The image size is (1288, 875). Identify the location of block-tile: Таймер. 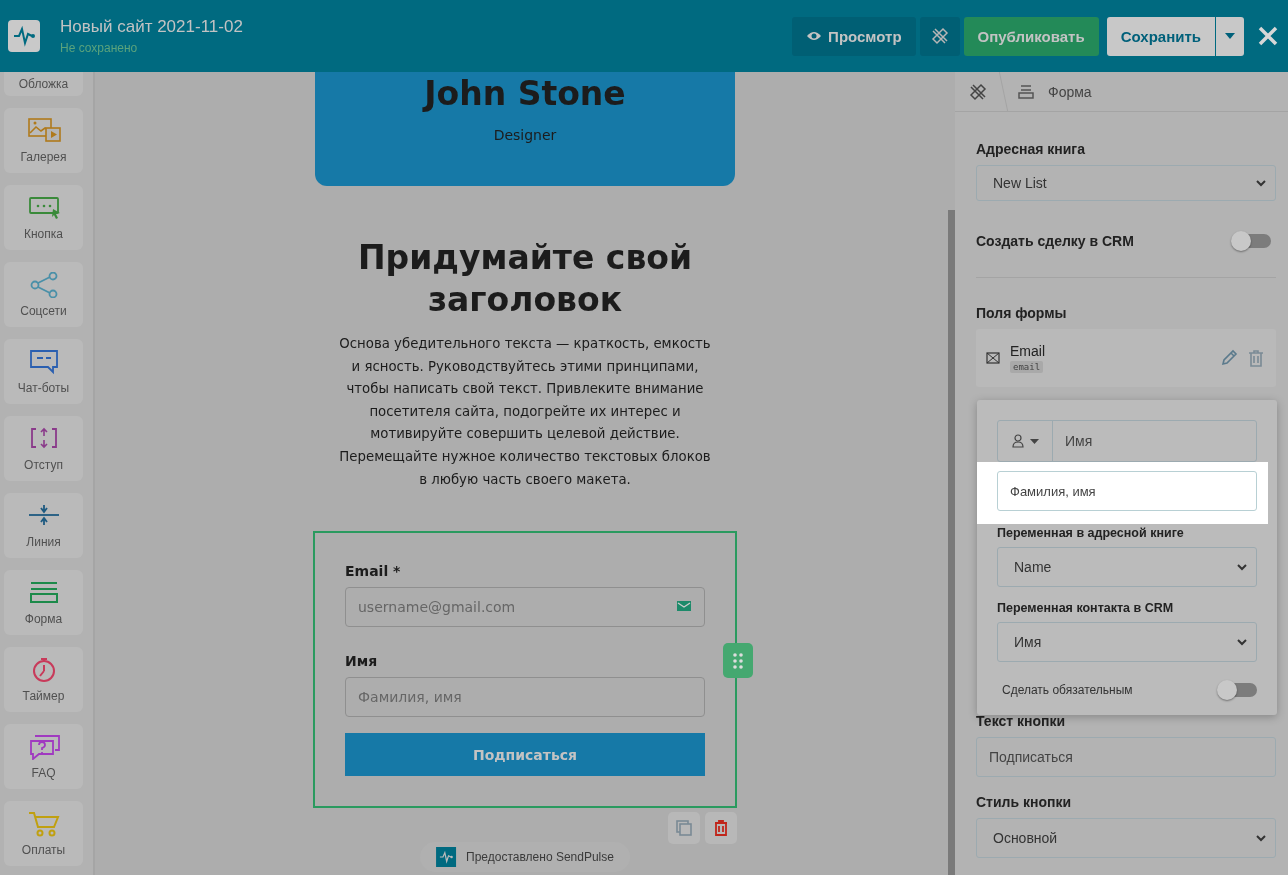
(43, 679).